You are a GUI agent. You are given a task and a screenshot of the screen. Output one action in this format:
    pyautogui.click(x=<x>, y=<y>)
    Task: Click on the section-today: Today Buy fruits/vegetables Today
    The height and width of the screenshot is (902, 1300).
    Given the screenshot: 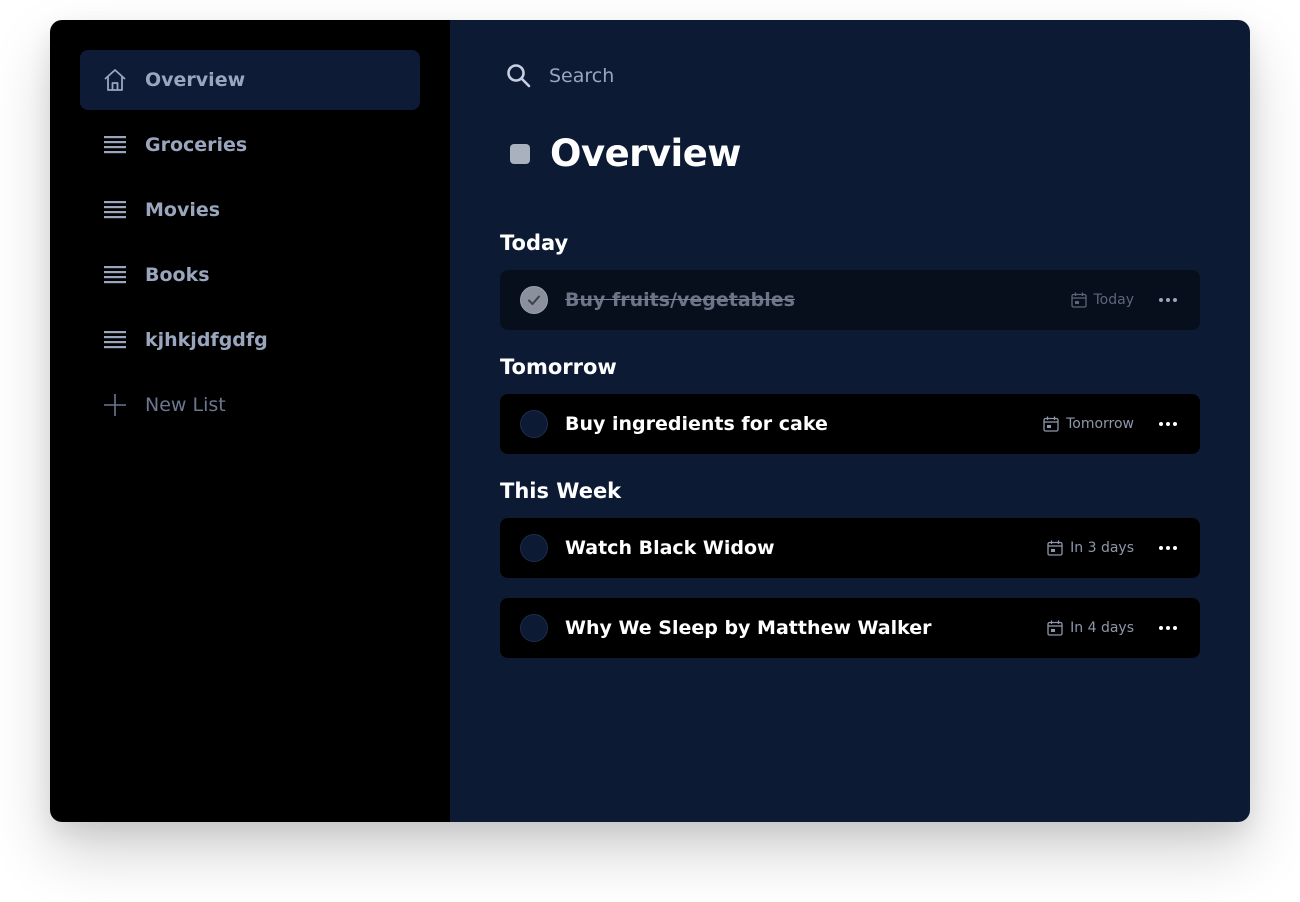 What is the action you would take?
    pyautogui.click(x=850, y=278)
    